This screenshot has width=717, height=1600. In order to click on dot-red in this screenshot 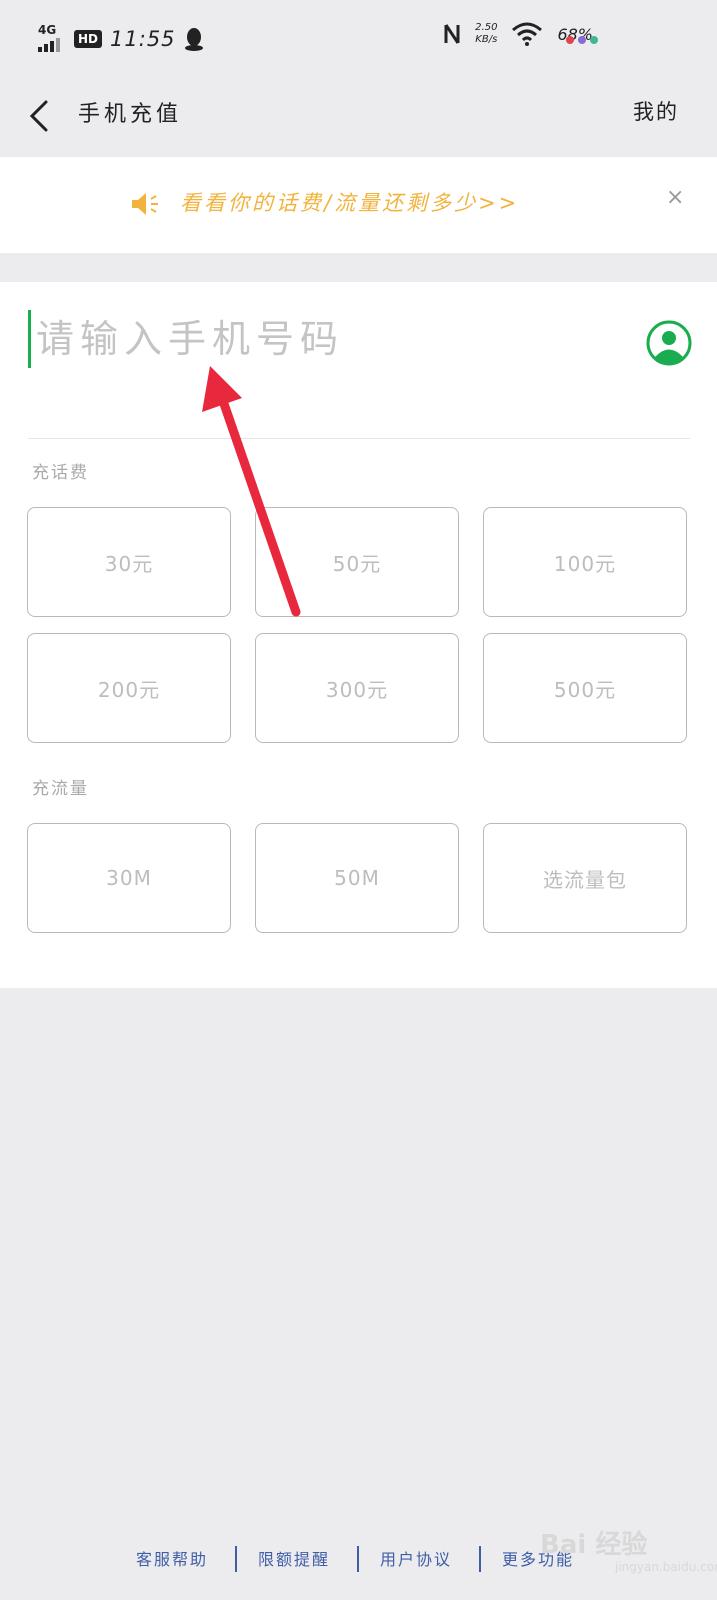, I will do `click(570, 40)`.